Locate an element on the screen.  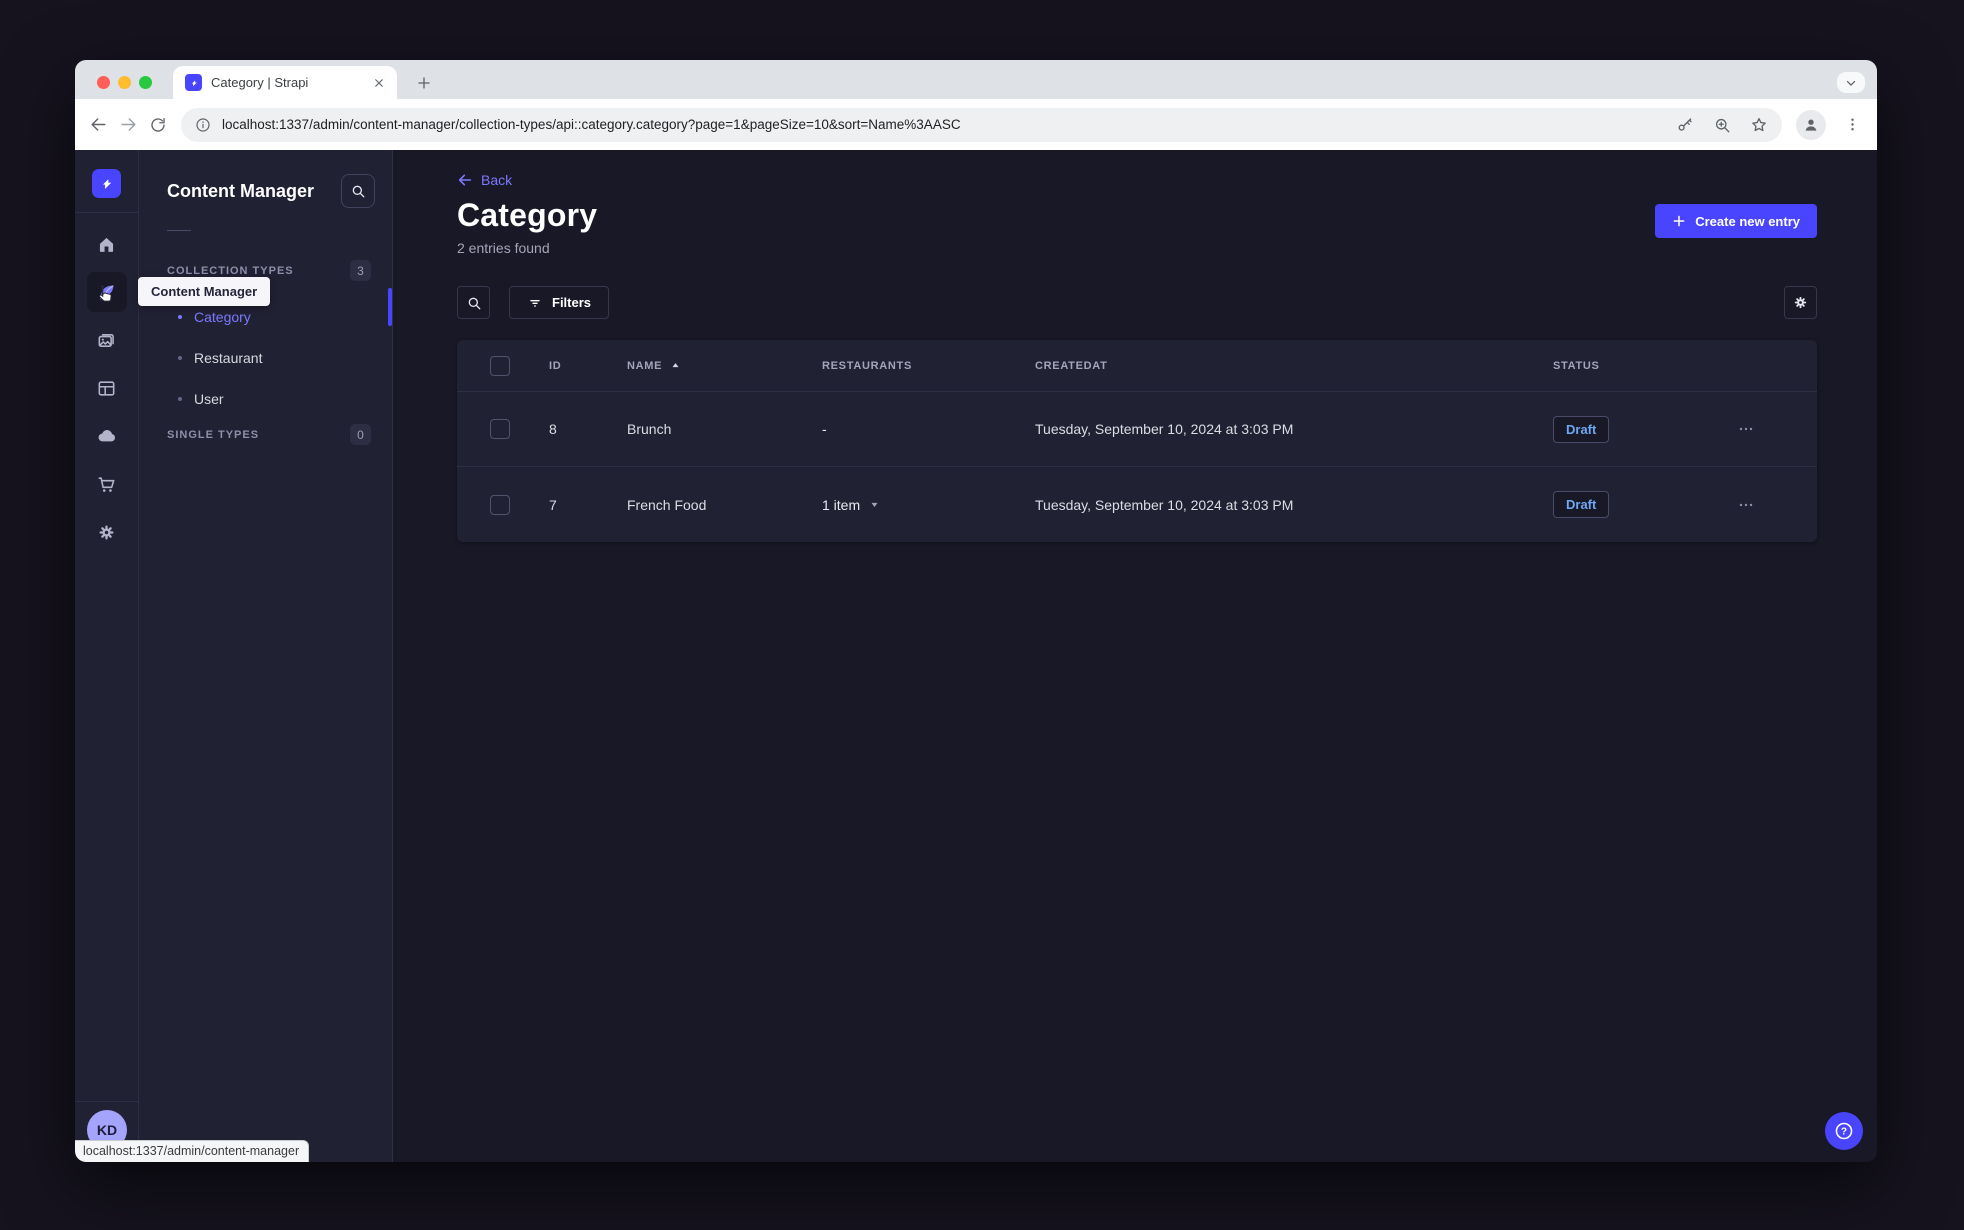
filter-icon is located at coordinates (535, 303).